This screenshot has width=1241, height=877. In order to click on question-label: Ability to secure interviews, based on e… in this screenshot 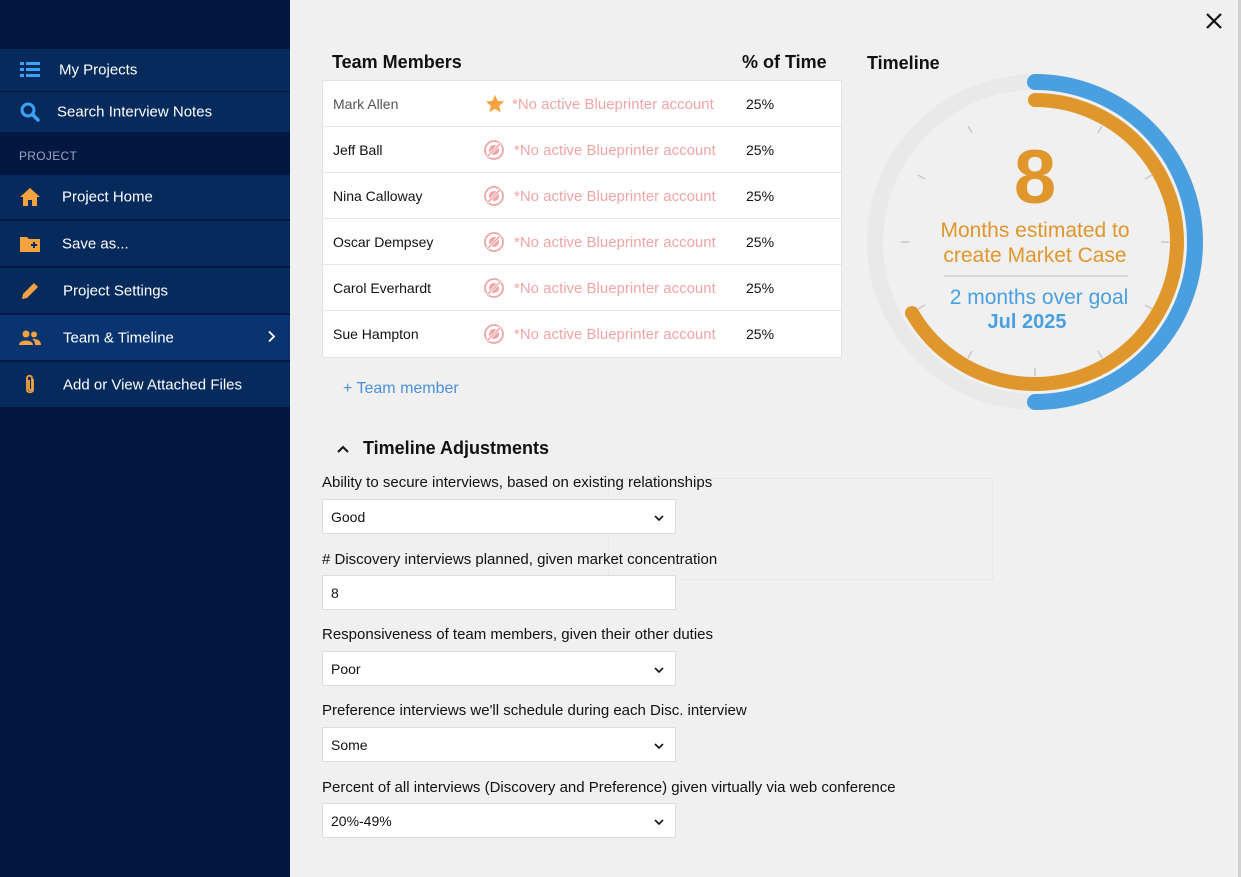, I will do `click(517, 482)`.